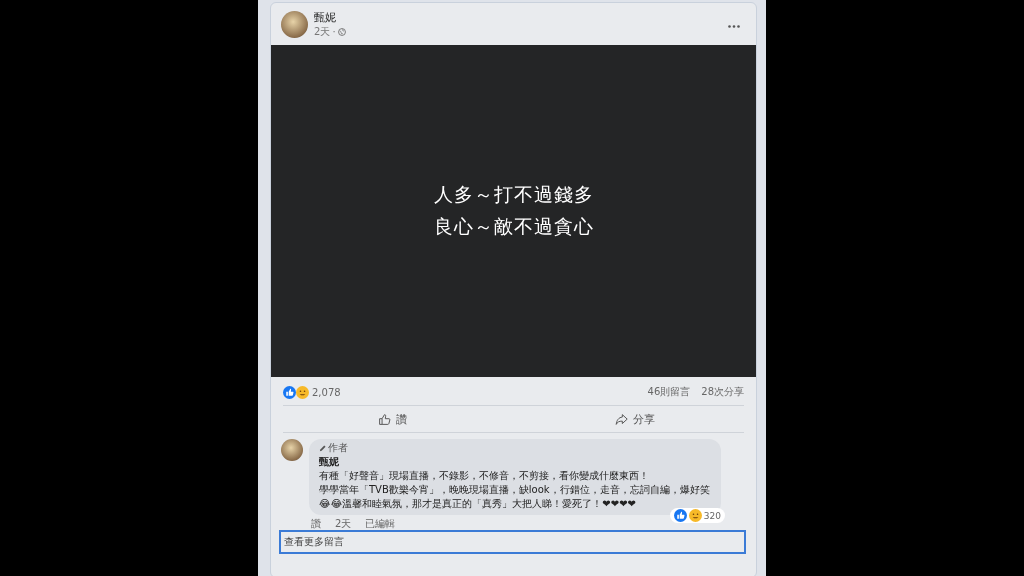 This screenshot has width=1024, height=576. I want to click on pencil-icon, so click(322, 448).